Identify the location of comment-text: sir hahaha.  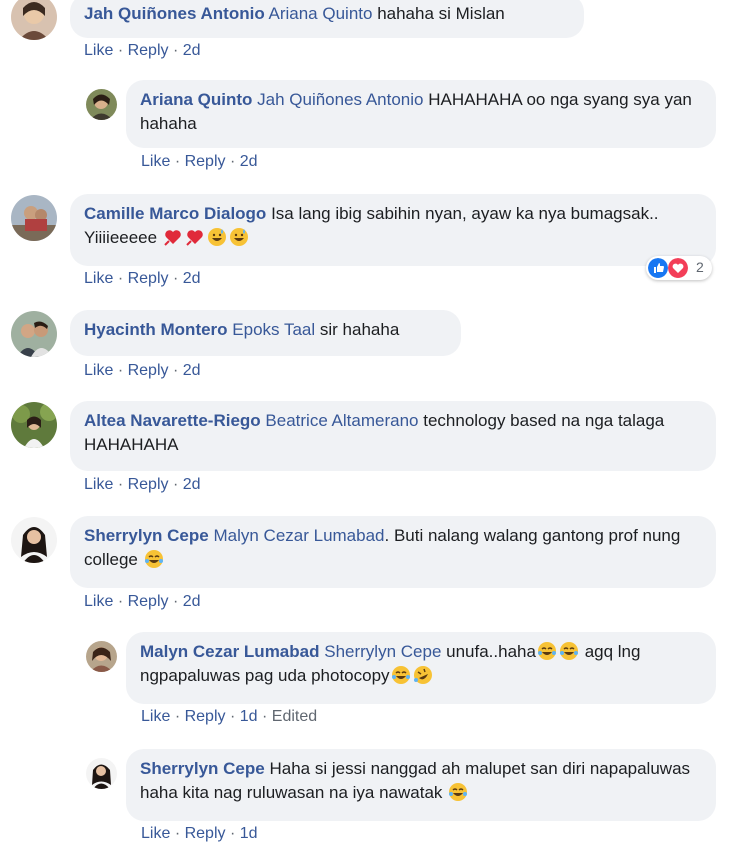
(359, 329).